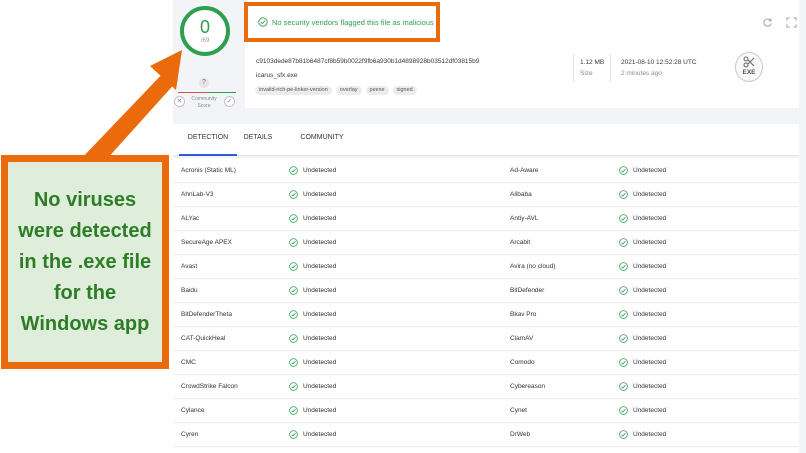 This screenshot has width=806, height=453. I want to click on engine-name: Cyren, so click(190, 434).